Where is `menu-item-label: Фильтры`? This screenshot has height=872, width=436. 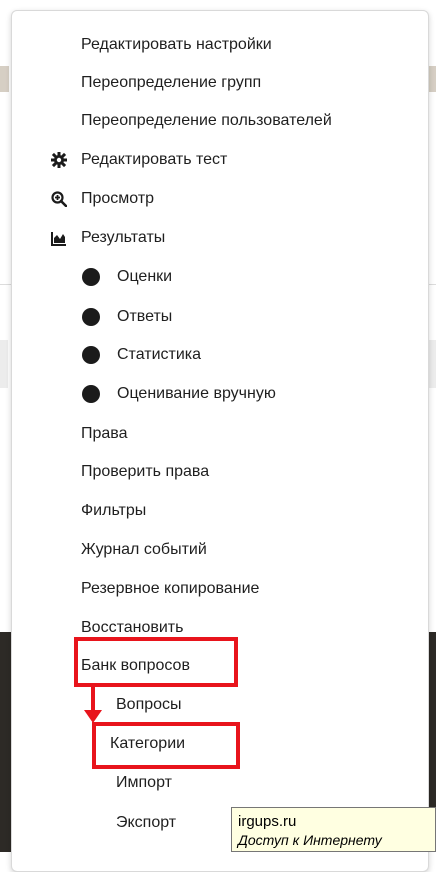 menu-item-label: Фильтры is located at coordinates (114, 510).